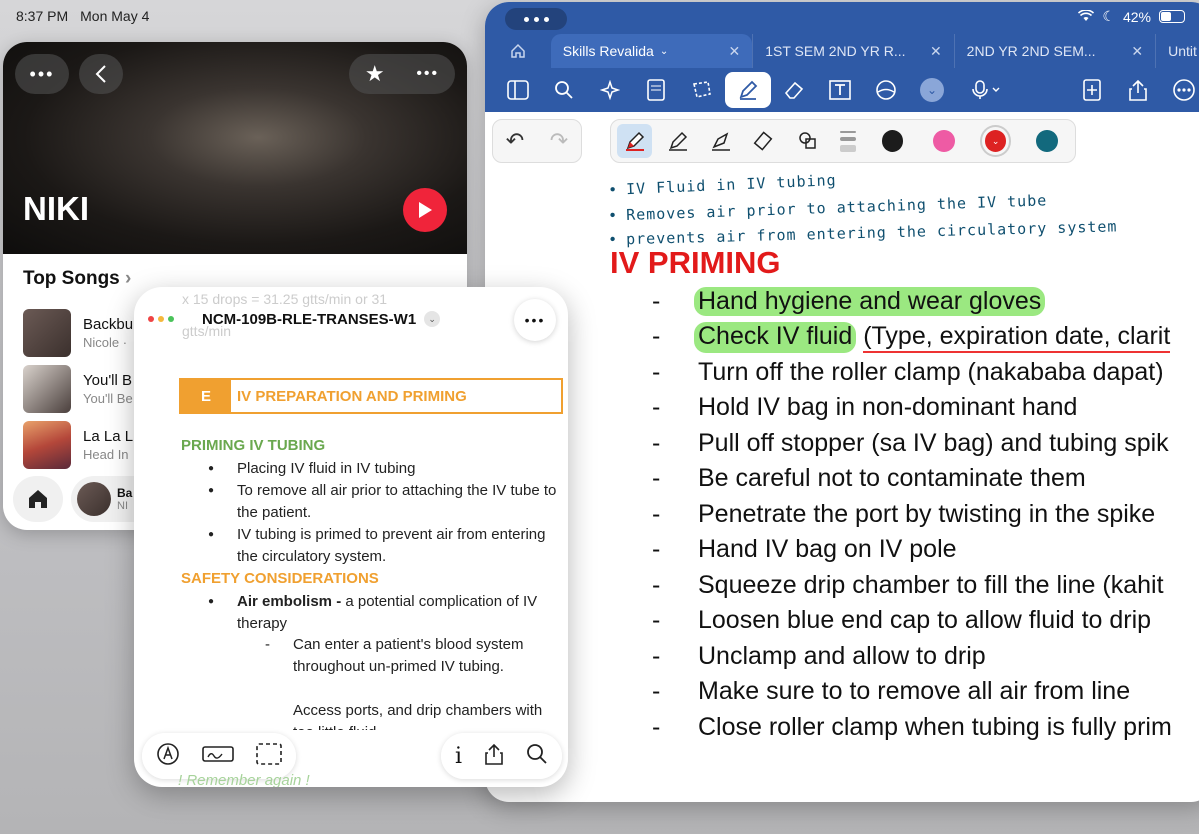  I want to click on sparkle-icon, so click(610, 90).